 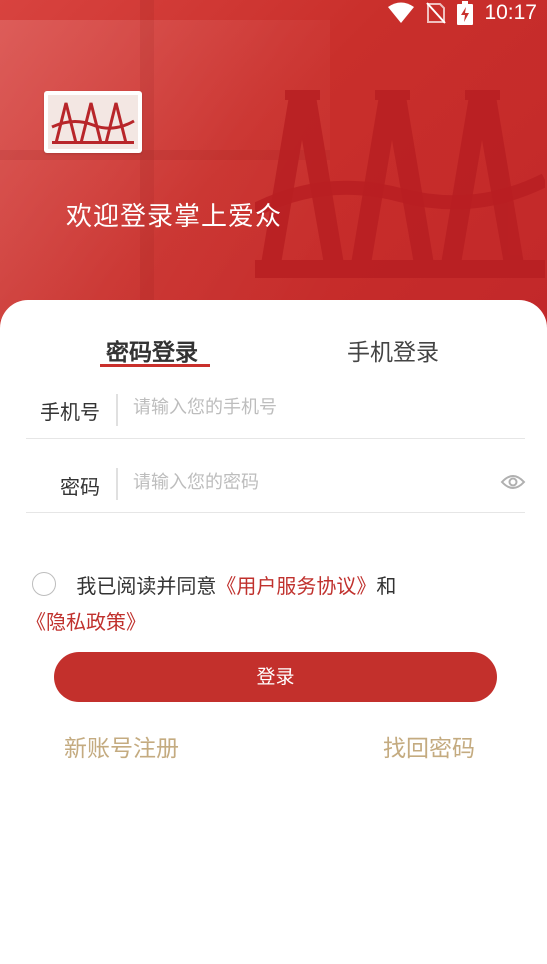 I want to click on aaa-logo-icon, so click(x=93, y=123).